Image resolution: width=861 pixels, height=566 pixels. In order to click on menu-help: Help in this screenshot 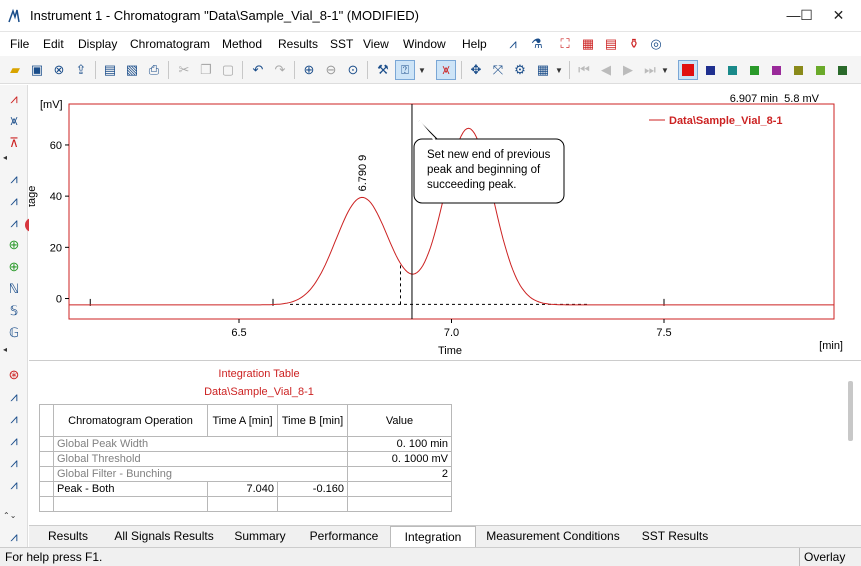, I will do `click(474, 44)`.